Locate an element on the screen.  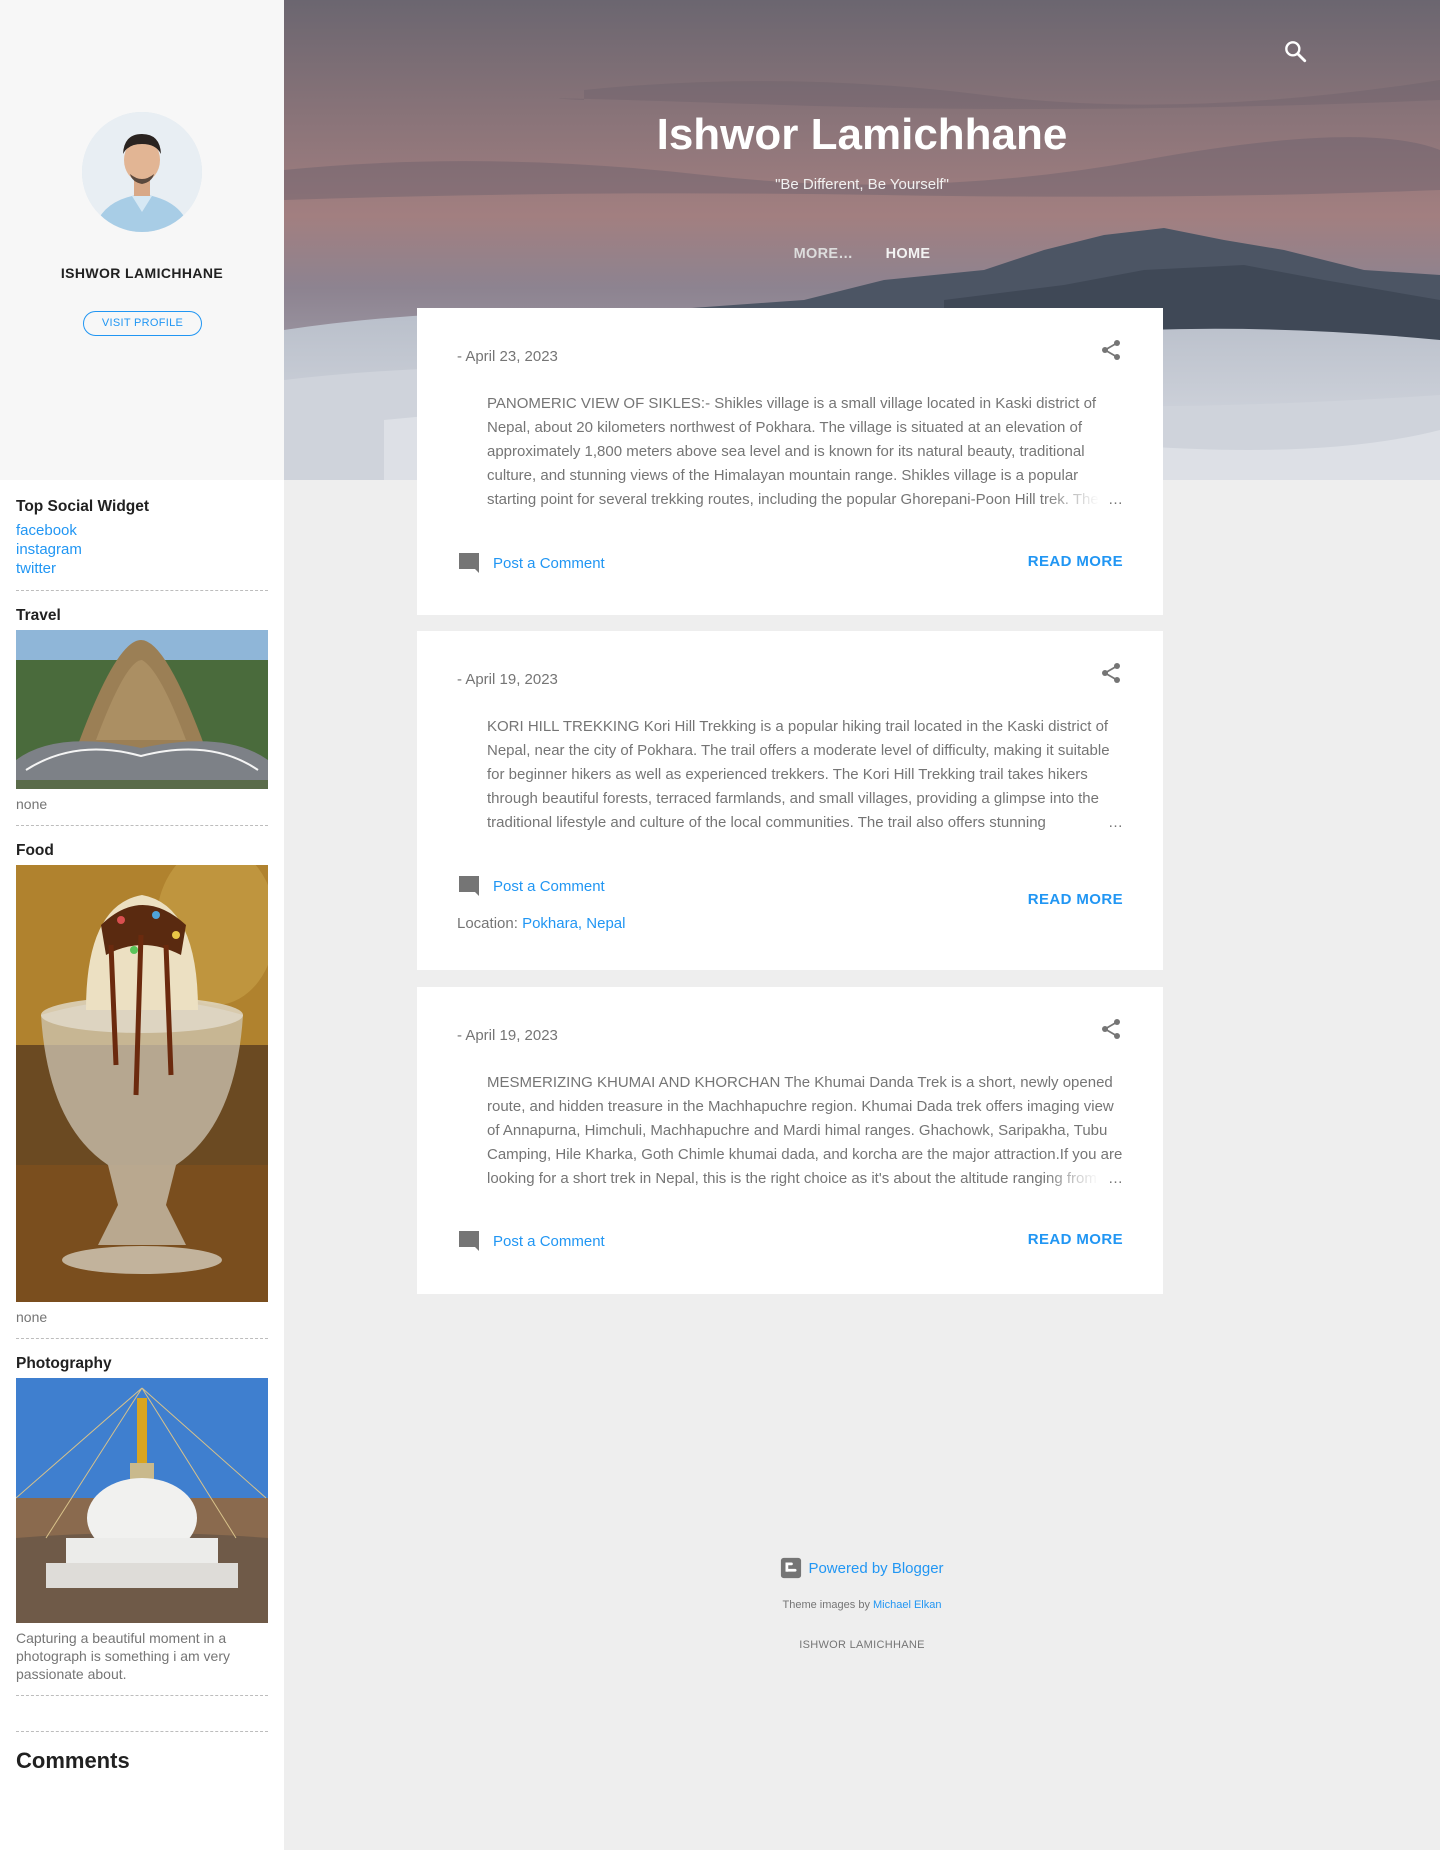
avatar-image is located at coordinates (142, 172).